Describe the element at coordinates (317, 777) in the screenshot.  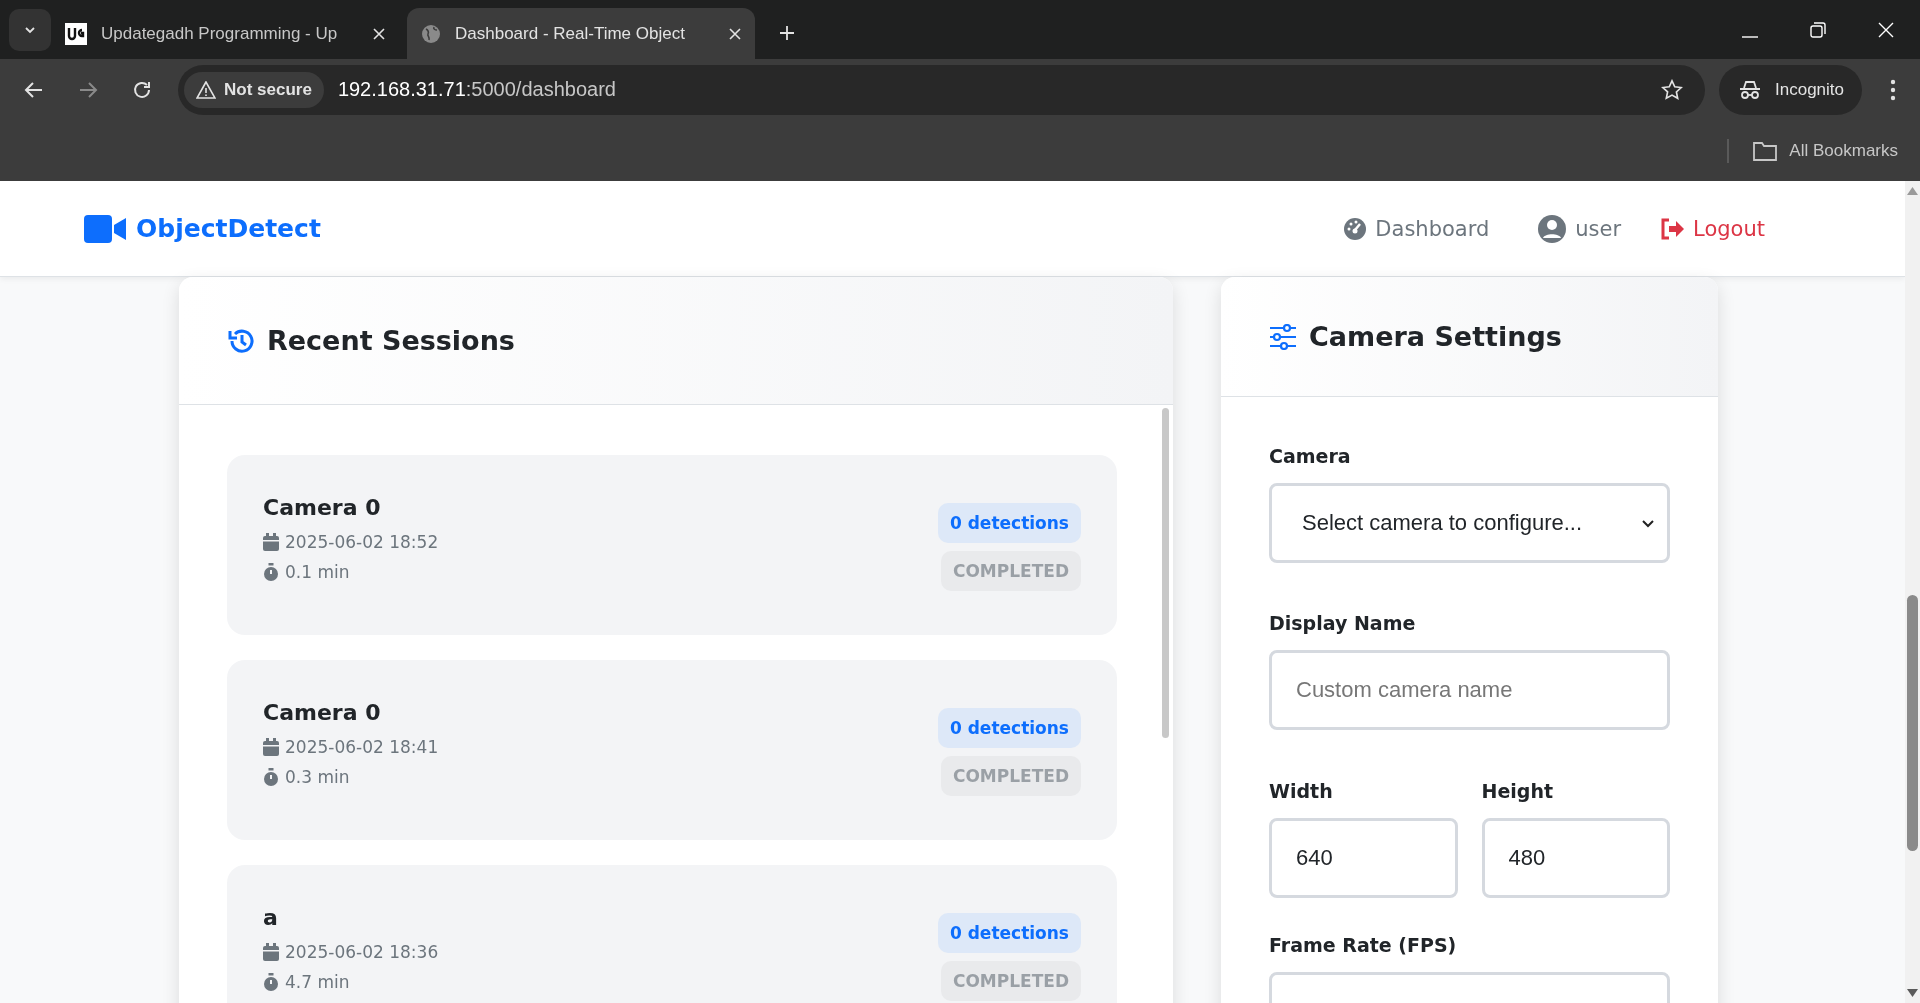
I see `session-duration: 0.3 min` at that location.